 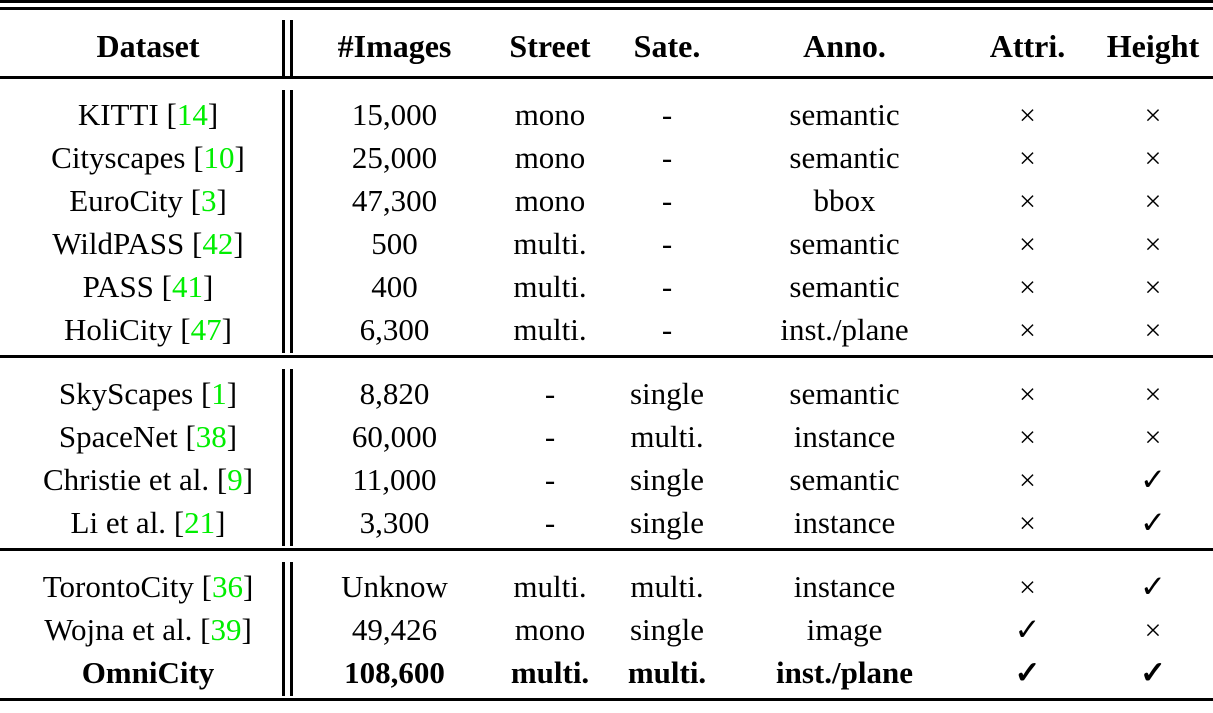 I want to click on table-row: OmniCity108,600multi.multi.inst./plane✓✓, so click(x=606, y=675).